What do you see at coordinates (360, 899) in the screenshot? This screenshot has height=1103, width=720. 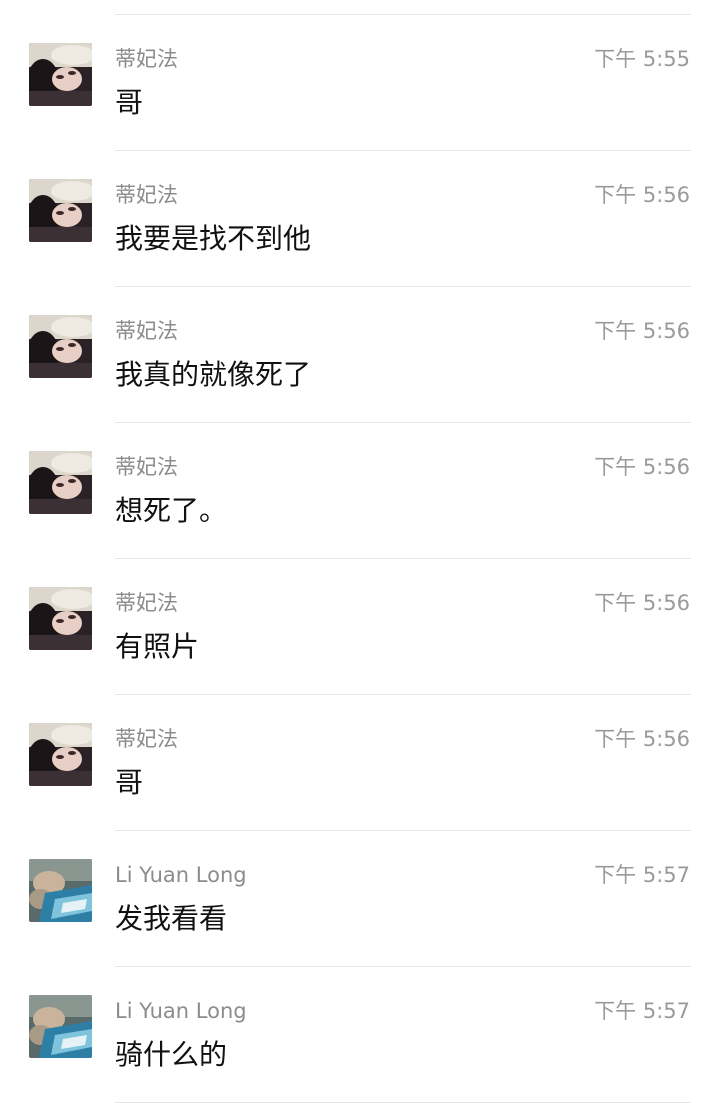 I see `message-row: Li Yuan Long 下午 5:57 发我看看` at bounding box center [360, 899].